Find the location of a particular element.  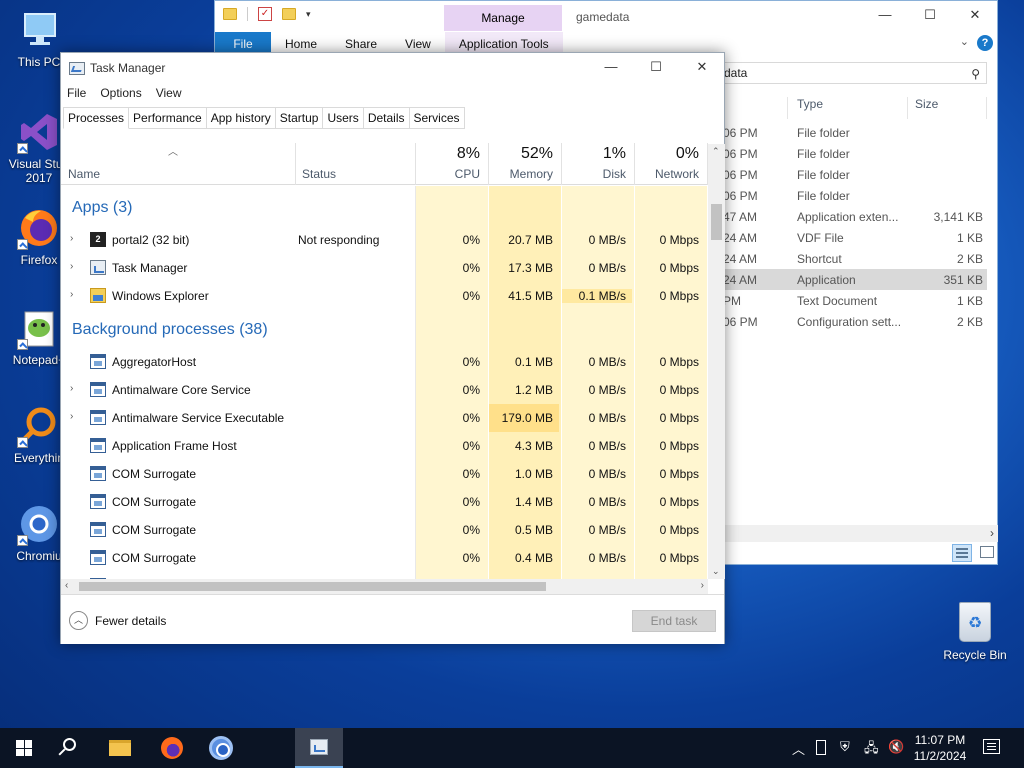

properties-icon: ✓ is located at coordinates (265, 14).